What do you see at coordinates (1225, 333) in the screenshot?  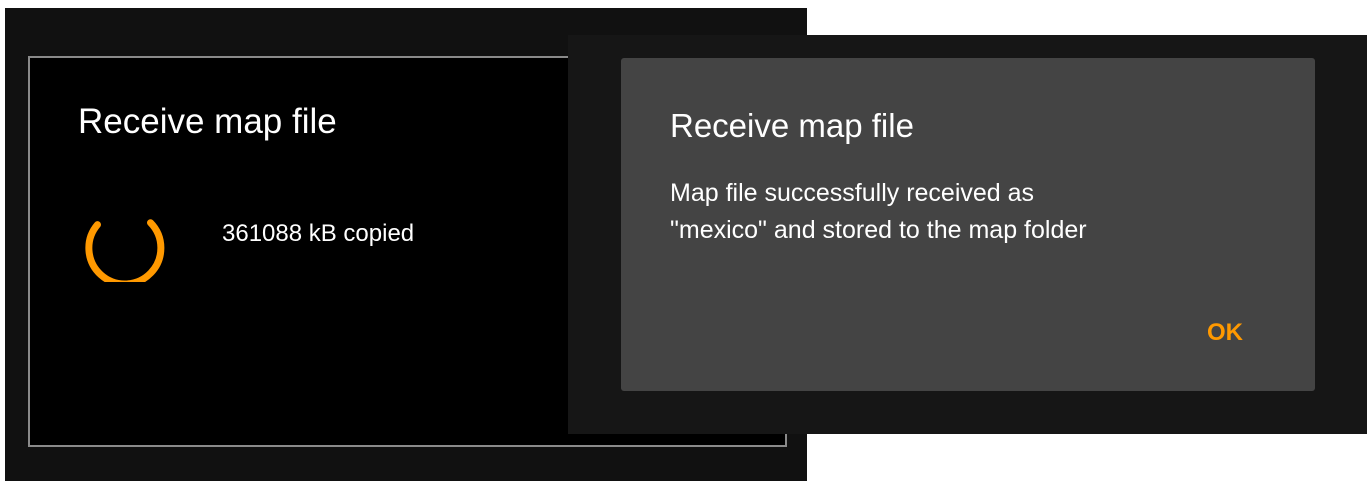 I see `ok-button: OK` at bounding box center [1225, 333].